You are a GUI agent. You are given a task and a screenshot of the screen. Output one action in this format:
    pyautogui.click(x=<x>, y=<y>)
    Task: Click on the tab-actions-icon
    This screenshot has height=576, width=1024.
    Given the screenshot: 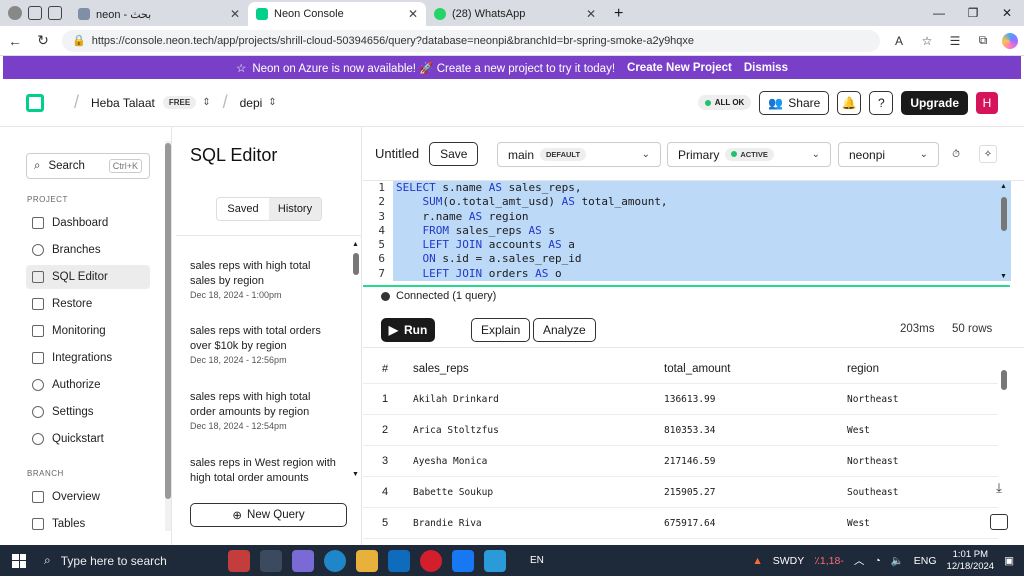 What is the action you would take?
    pyautogui.click(x=55, y=13)
    